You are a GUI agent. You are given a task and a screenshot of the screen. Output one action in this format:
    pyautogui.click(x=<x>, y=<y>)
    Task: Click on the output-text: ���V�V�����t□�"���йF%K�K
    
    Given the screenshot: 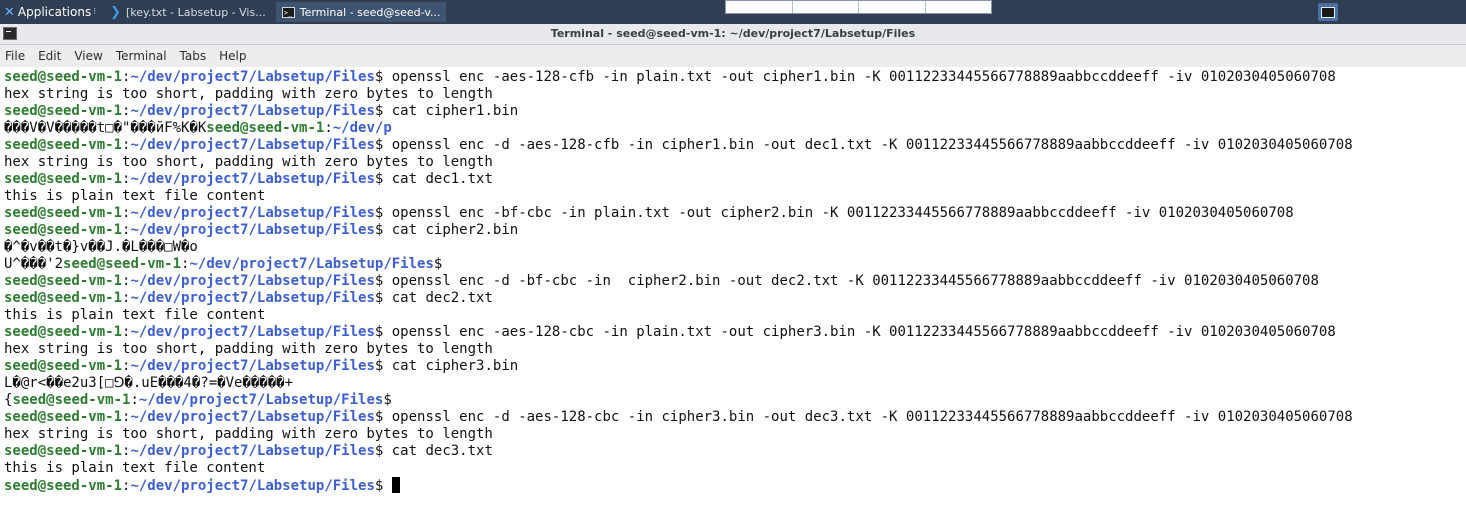 What is the action you would take?
    pyautogui.click(x=105, y=128)
    